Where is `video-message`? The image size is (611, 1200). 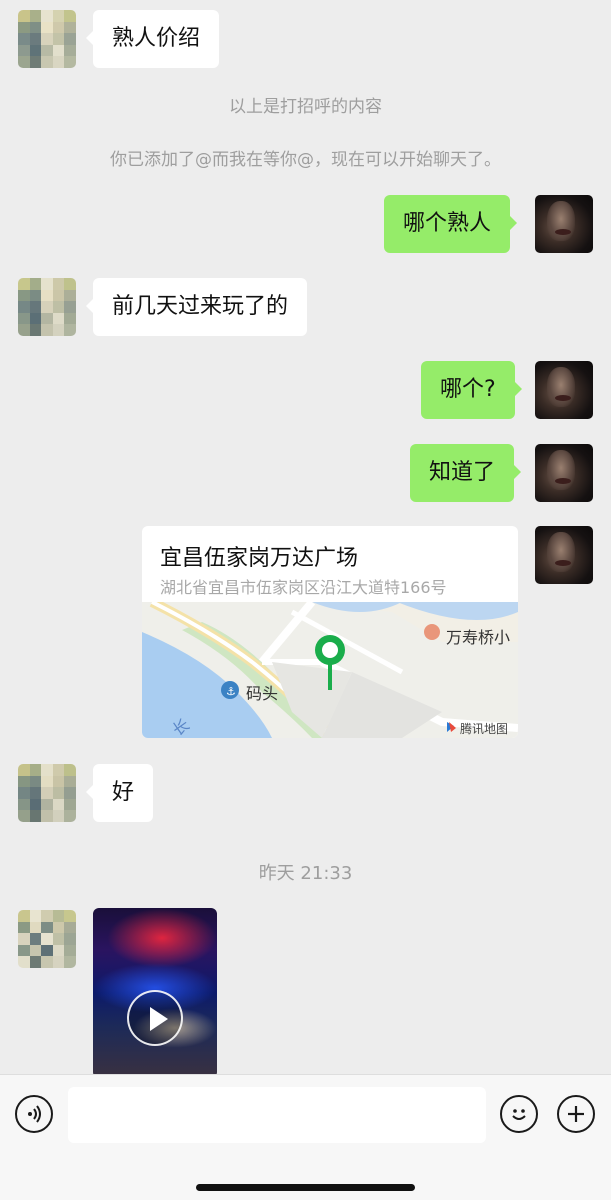
video-message is located at coordinates (155, 991).